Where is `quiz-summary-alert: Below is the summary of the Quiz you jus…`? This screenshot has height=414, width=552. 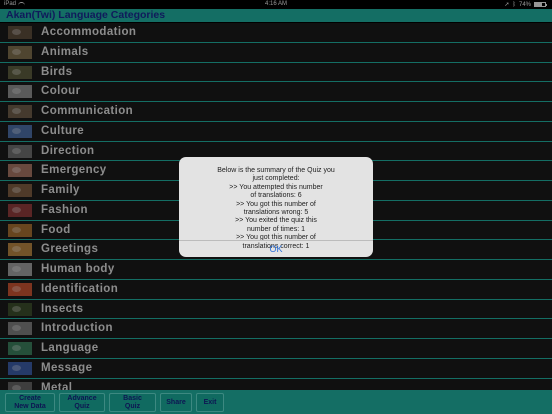
quiz-summary-alert: Below is the summary of the Quiz you jus… is located at coordinates (276, 207).